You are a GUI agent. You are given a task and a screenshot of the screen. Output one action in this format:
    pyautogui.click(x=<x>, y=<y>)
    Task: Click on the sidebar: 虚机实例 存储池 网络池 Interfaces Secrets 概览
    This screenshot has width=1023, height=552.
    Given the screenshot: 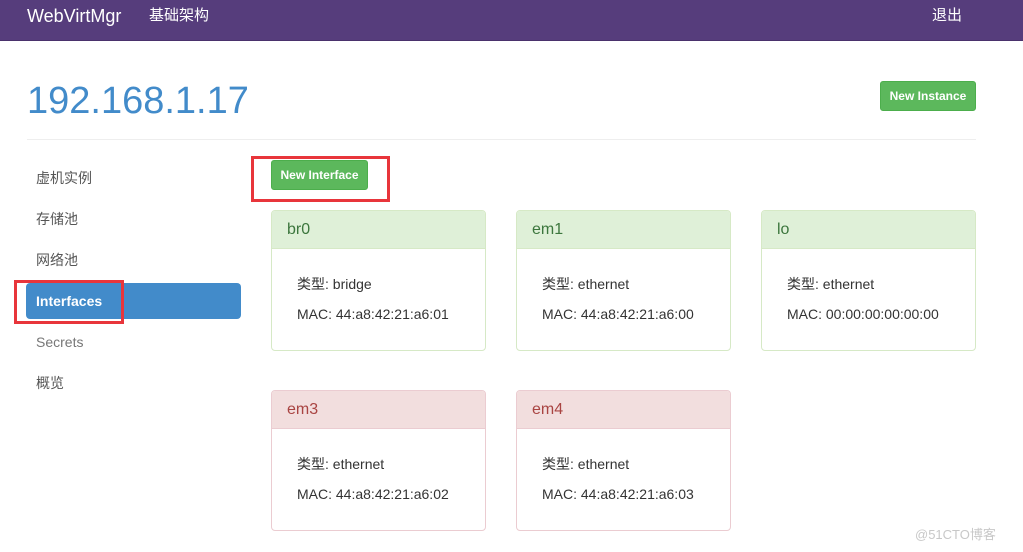 What is the action you would take?
    pyautogui.click(x=133, y=283)
    